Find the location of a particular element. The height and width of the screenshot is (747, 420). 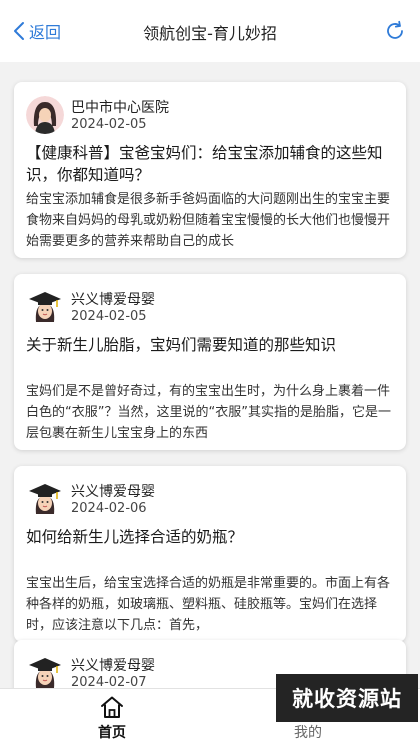

top-nav-bar: 返回 领航创宝-育儿妙招 is located at coordinates (210, 31).